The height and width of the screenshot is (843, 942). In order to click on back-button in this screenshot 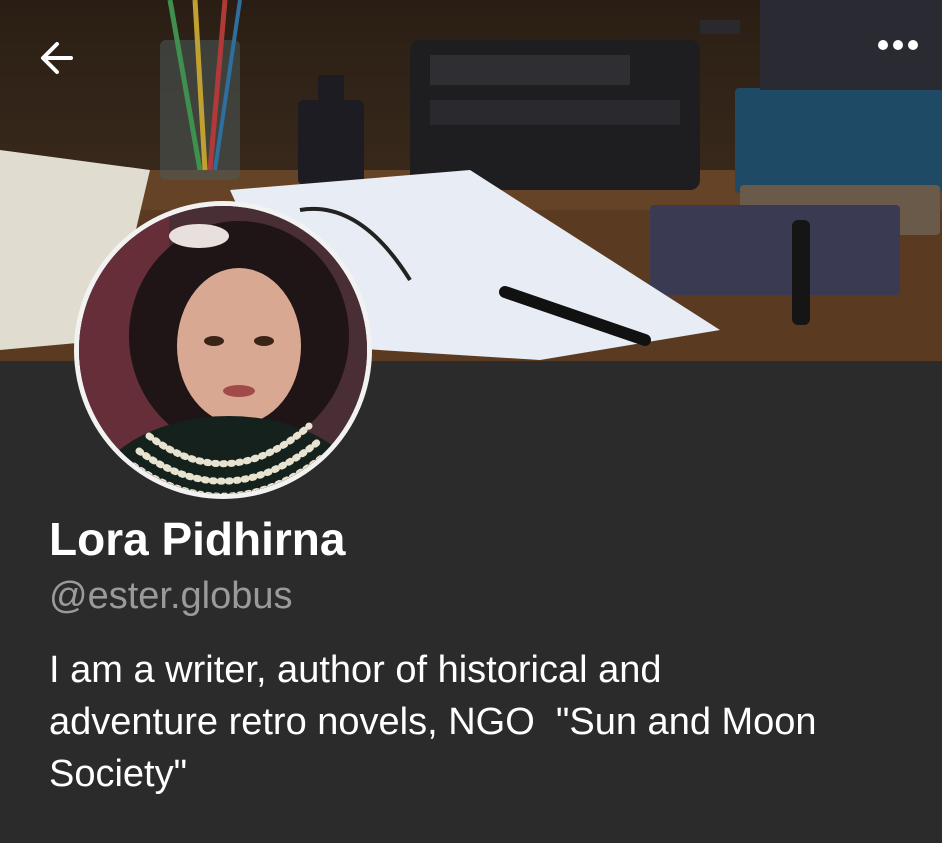, I will do `click(67, 68)`.